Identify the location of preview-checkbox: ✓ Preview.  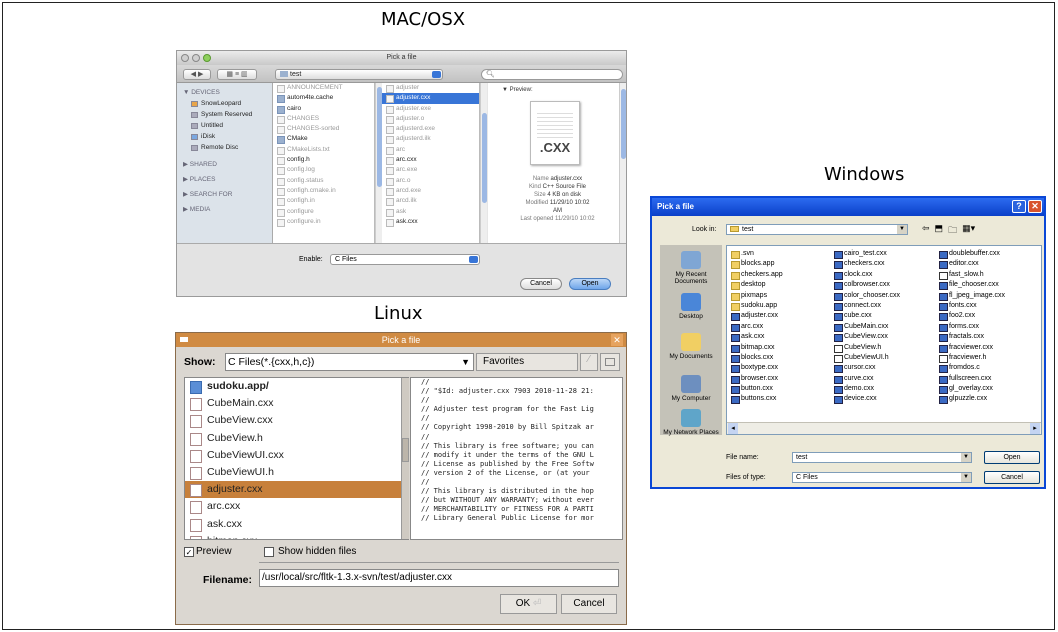
(208, 551).